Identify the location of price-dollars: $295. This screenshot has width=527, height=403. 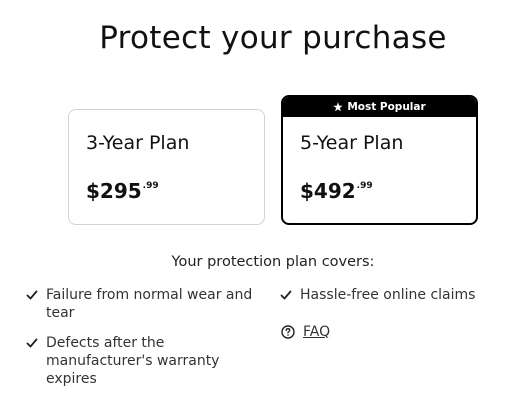
(114, 191).